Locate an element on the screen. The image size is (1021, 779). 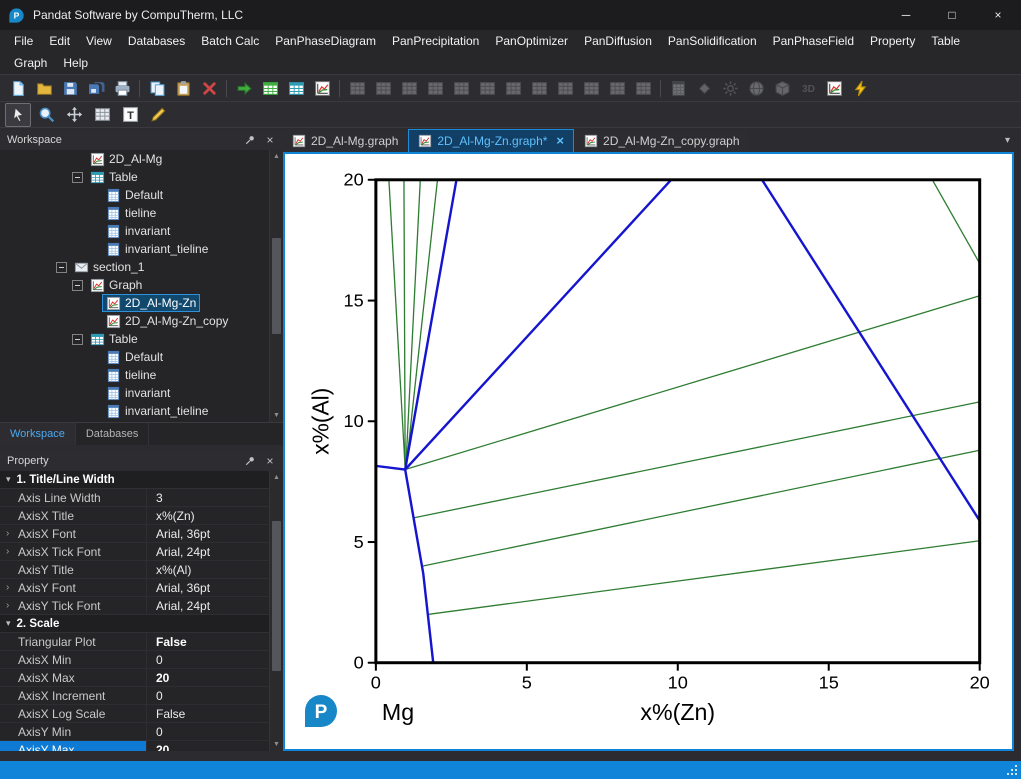
panel-tab-databases: Databases is located at coordinates (113, 434).